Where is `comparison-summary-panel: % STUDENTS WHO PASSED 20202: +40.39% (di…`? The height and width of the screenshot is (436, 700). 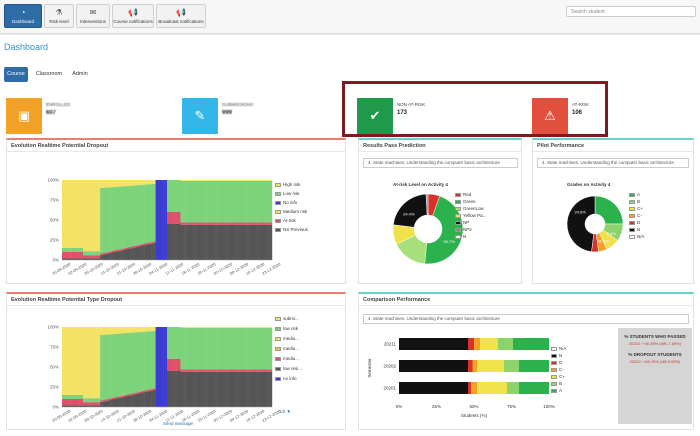
comparison-summary-panel: % STUDENTS WHO PASSED 20202: +40.39% (di… is located at coordinates (655, 376).